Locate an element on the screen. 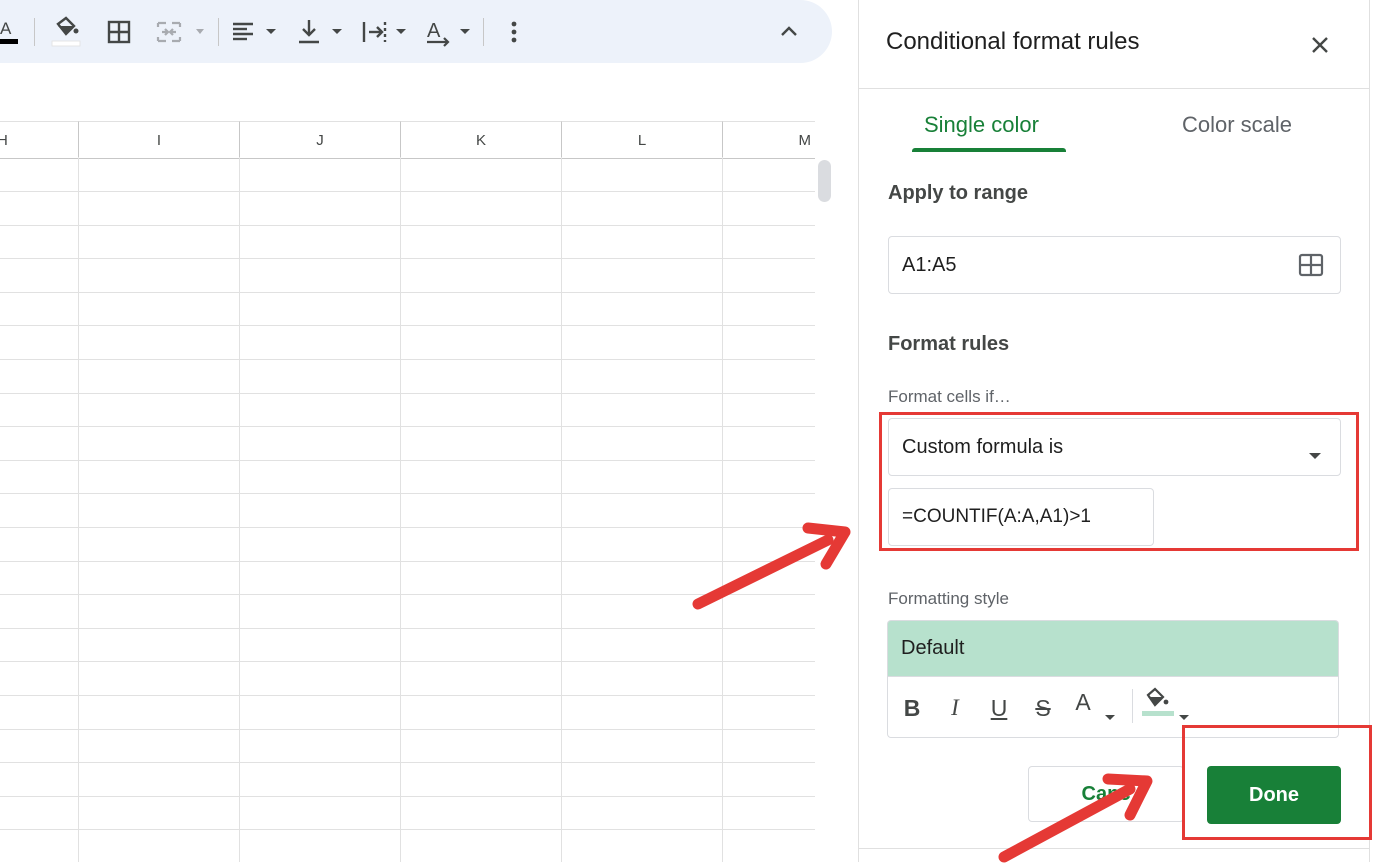  style-preview: Default is located at coordinates (1113, 648).